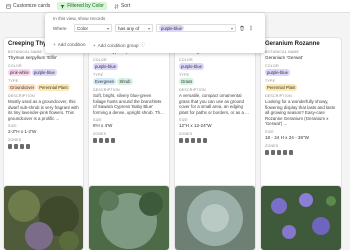  I want to click on field-select-value: Color, so click(82, 28).